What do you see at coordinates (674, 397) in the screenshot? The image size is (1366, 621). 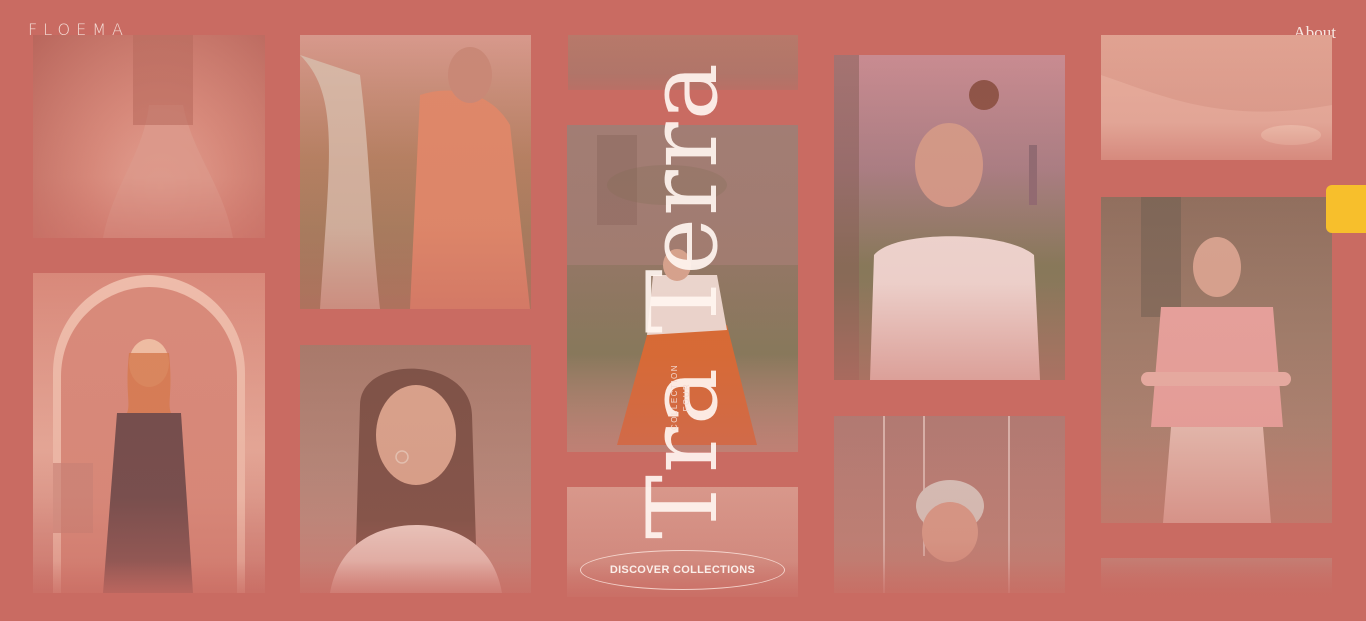 I see `collection-label-line1: COLLECTION` at bounding box center [674, 397].